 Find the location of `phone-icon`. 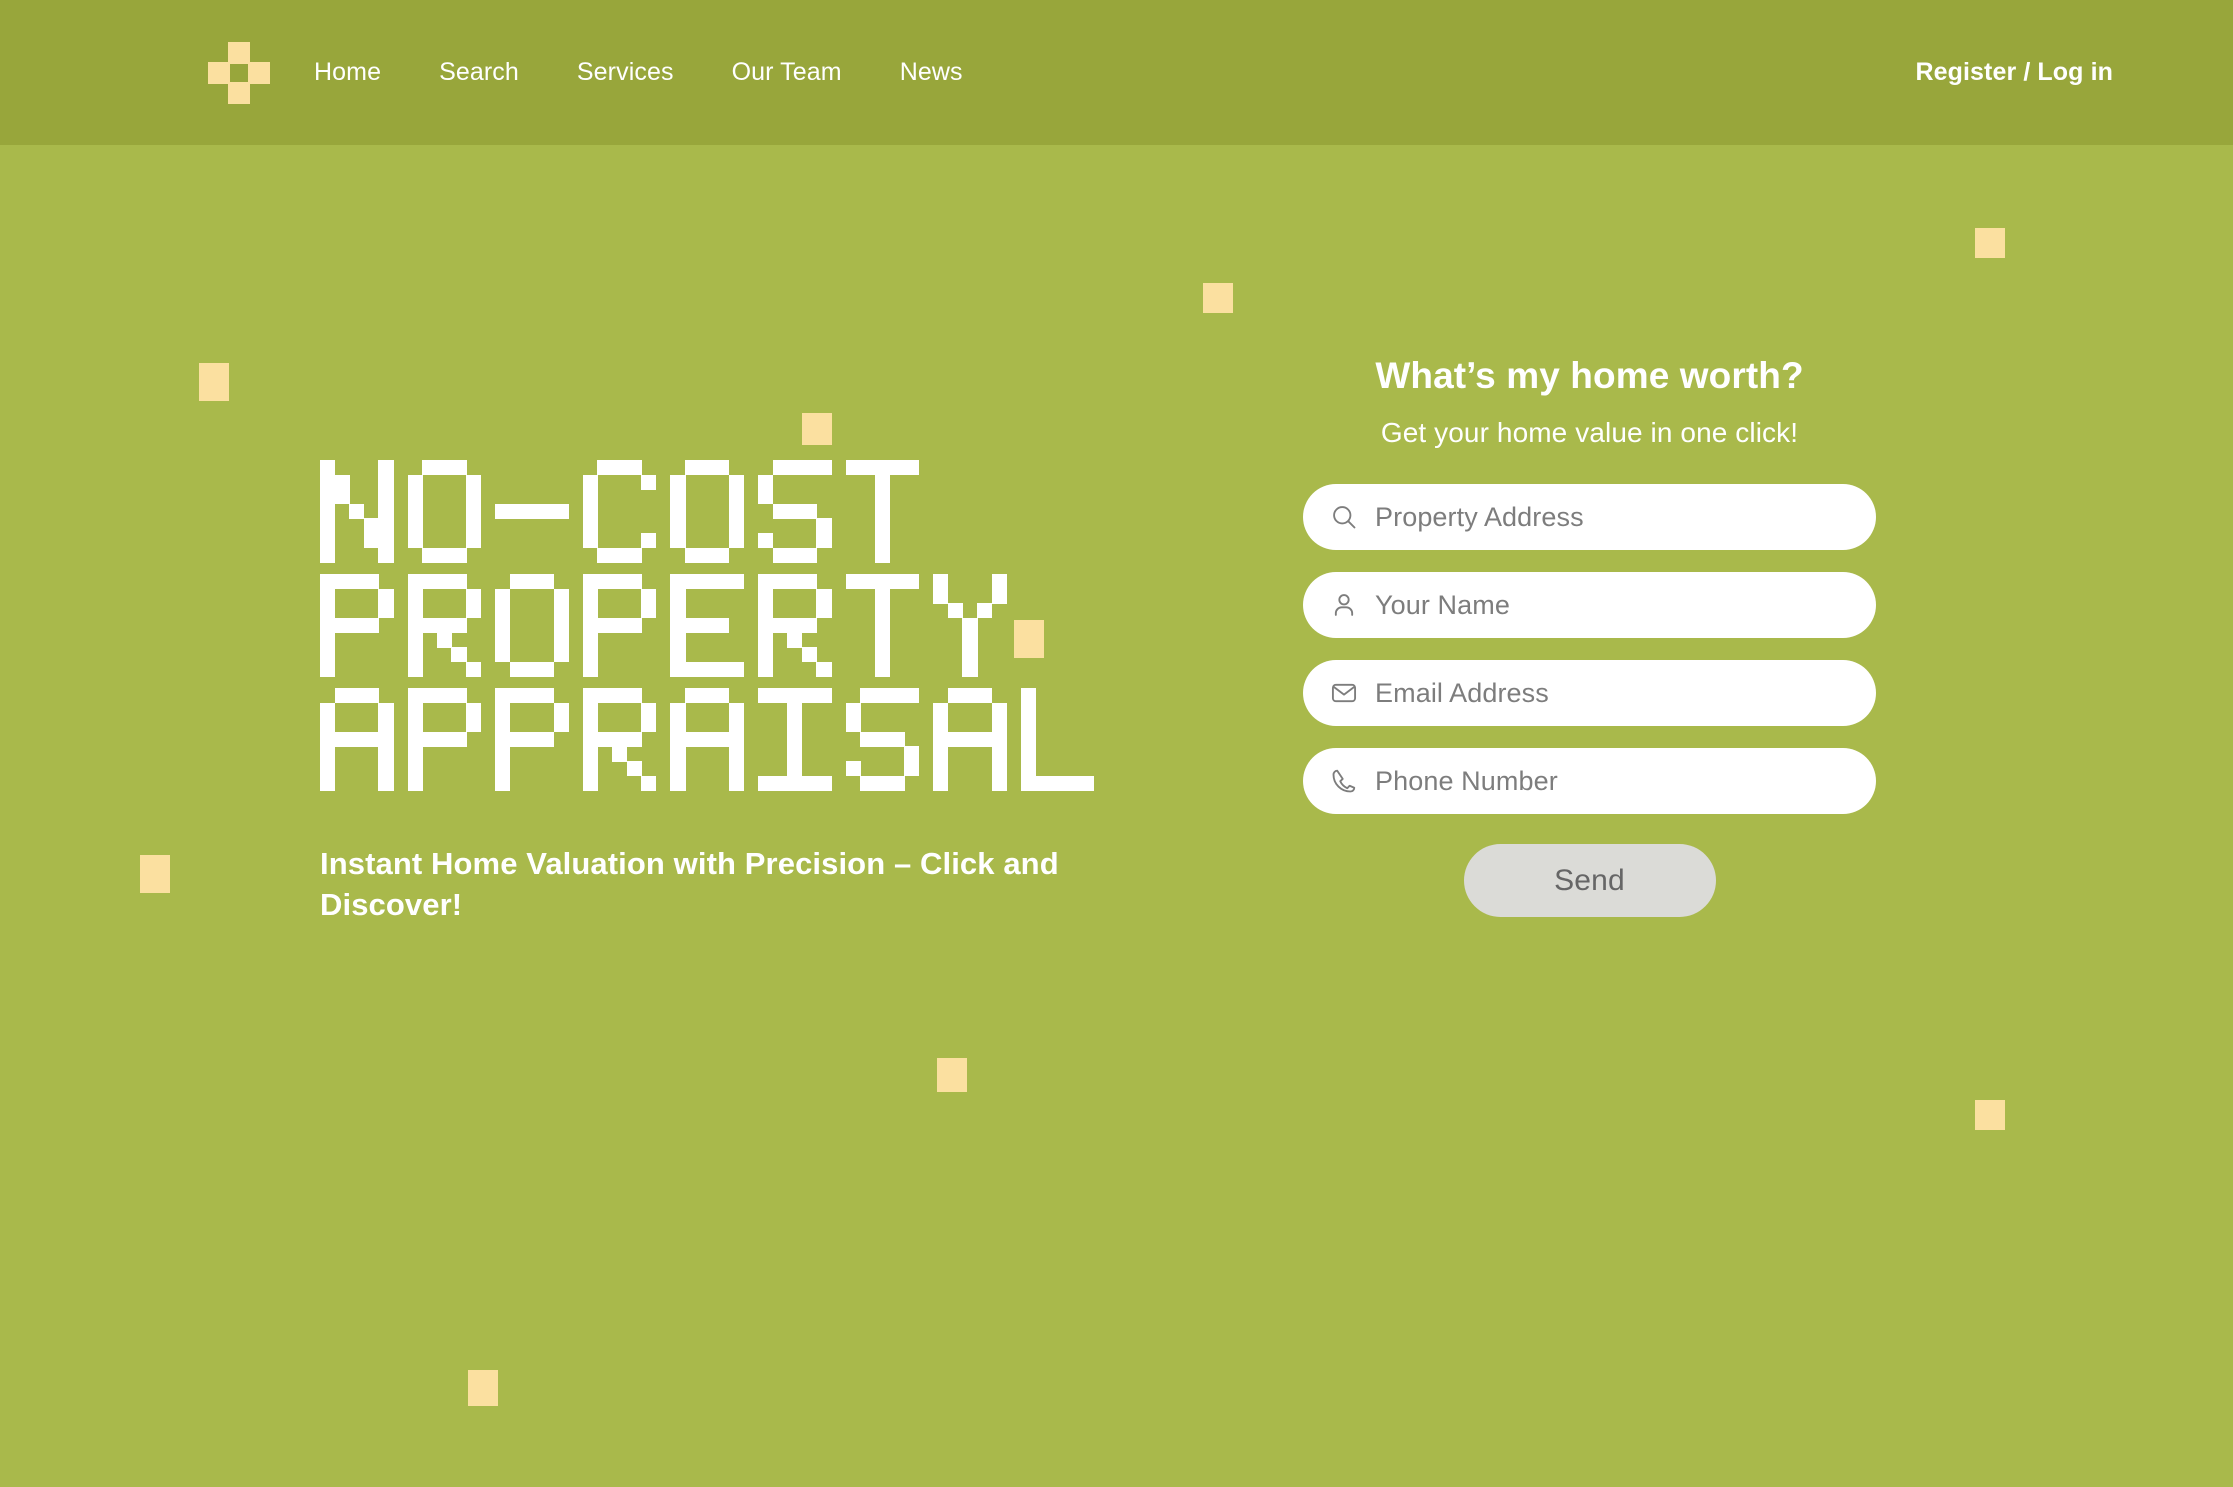

phone-icon is located at coordinates (1344, 781).